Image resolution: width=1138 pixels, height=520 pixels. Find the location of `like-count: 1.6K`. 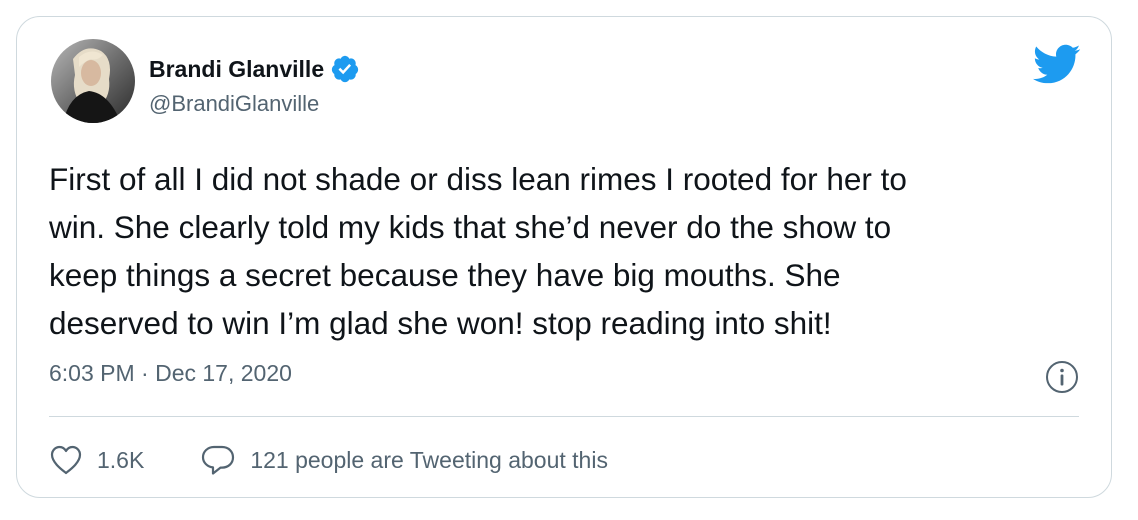

like-count: 1.6K is located at coordinates (121, 459).